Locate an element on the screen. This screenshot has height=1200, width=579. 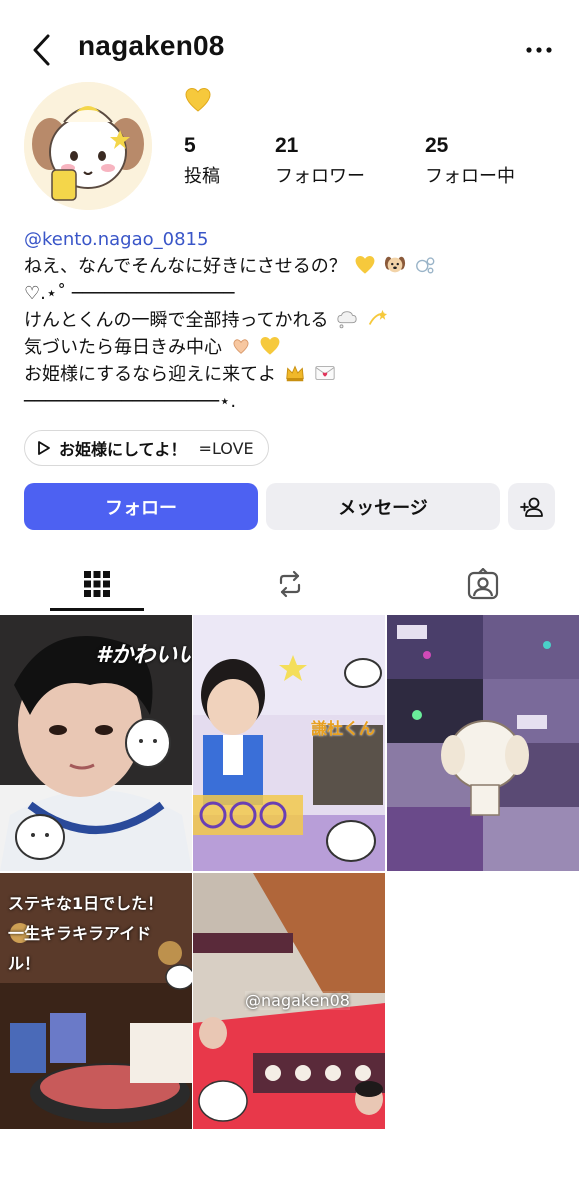
following-count-value: 25 is located at coordinates (437, 145).